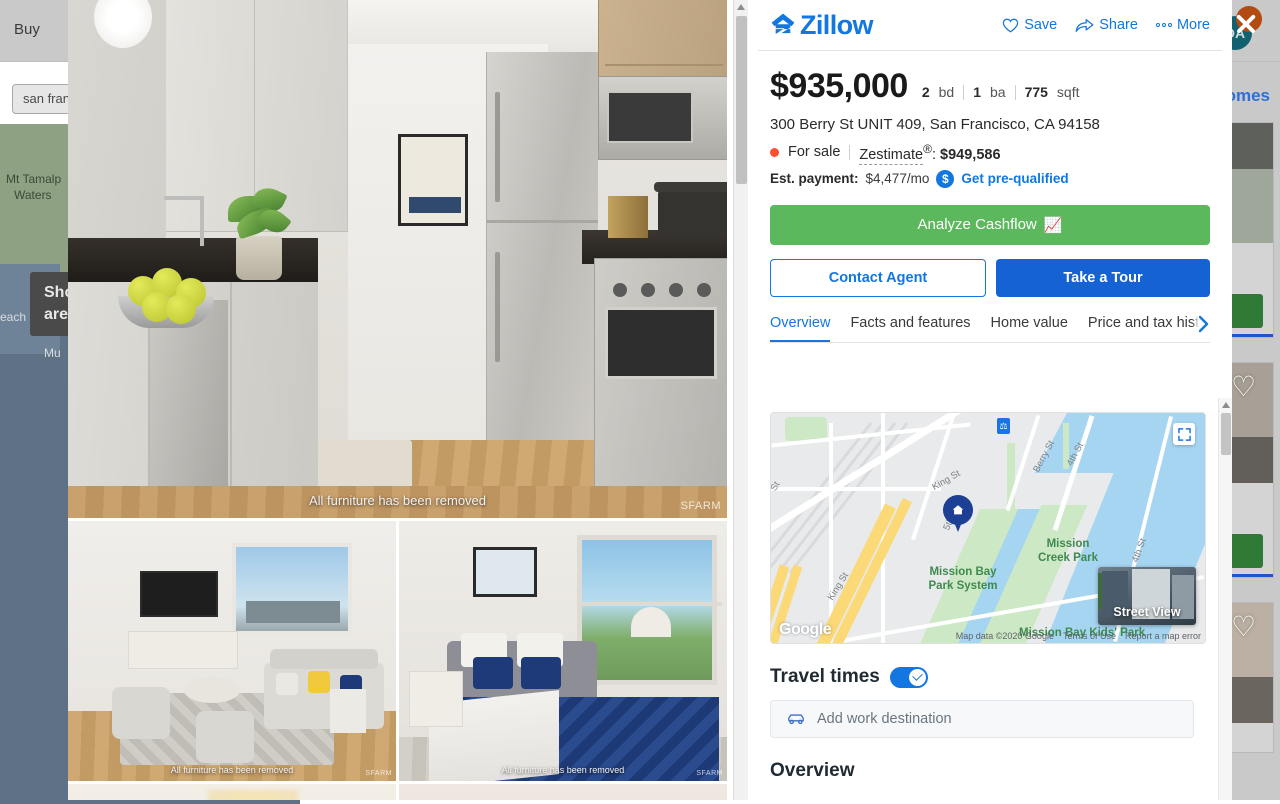  I want to click on expand-icon, so click(1184, 434).